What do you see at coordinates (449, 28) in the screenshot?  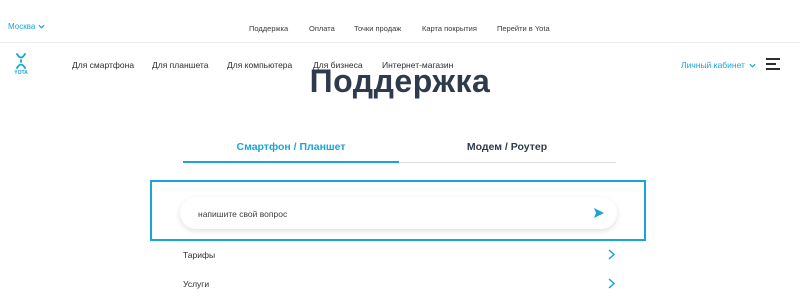 I see `top-link-coverage-map: Карта покрытия` at bounding box center [449, 28].